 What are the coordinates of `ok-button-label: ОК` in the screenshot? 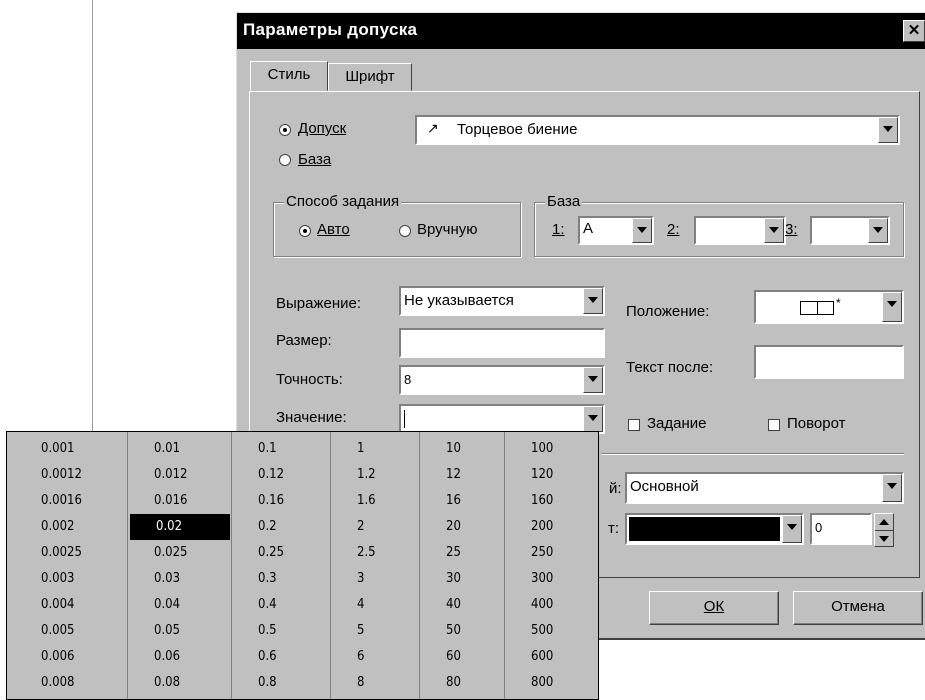 It's located at (714, 606).